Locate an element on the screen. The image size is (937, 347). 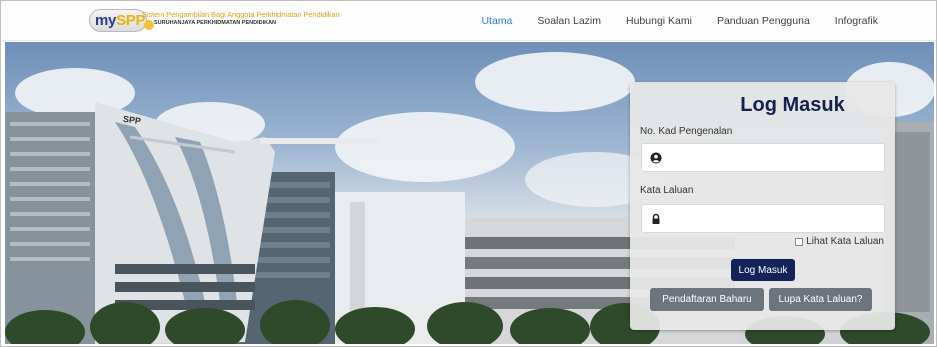
show-password-toggle: Lihat Kata Laluan is located at coordinates (839, 241).